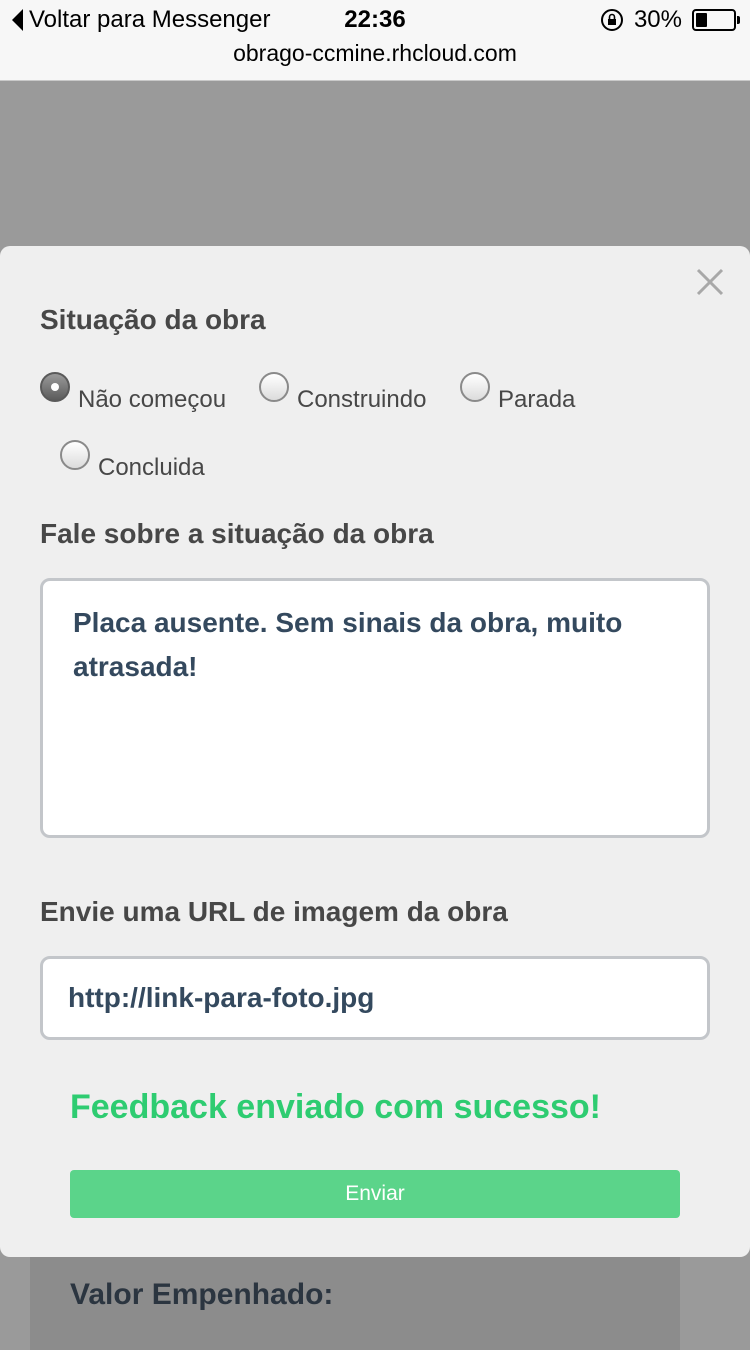 Image resolution: width=750 pixels, height=1350 pixels. What do you see at coordinates (150, 19) in the screenshot?
I see `back-label: Voltar para Messenger` at bounding box center [150, 19].